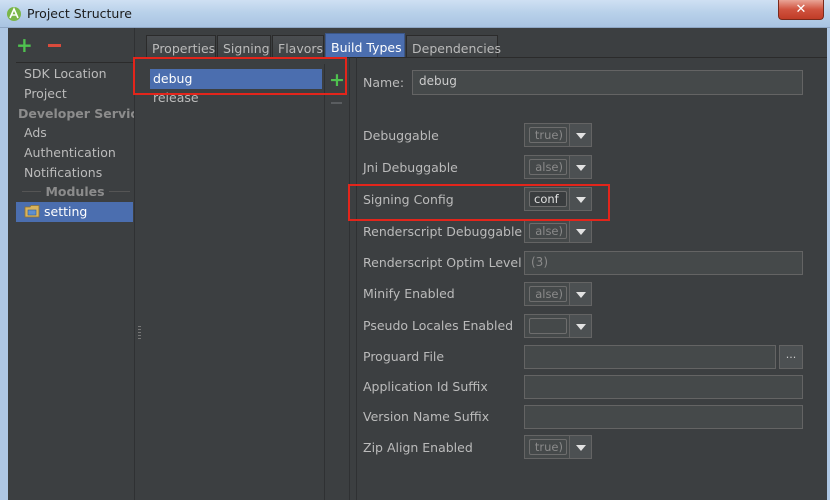  I want to click on minify-enabled-combo: alse), so click(558, 294).